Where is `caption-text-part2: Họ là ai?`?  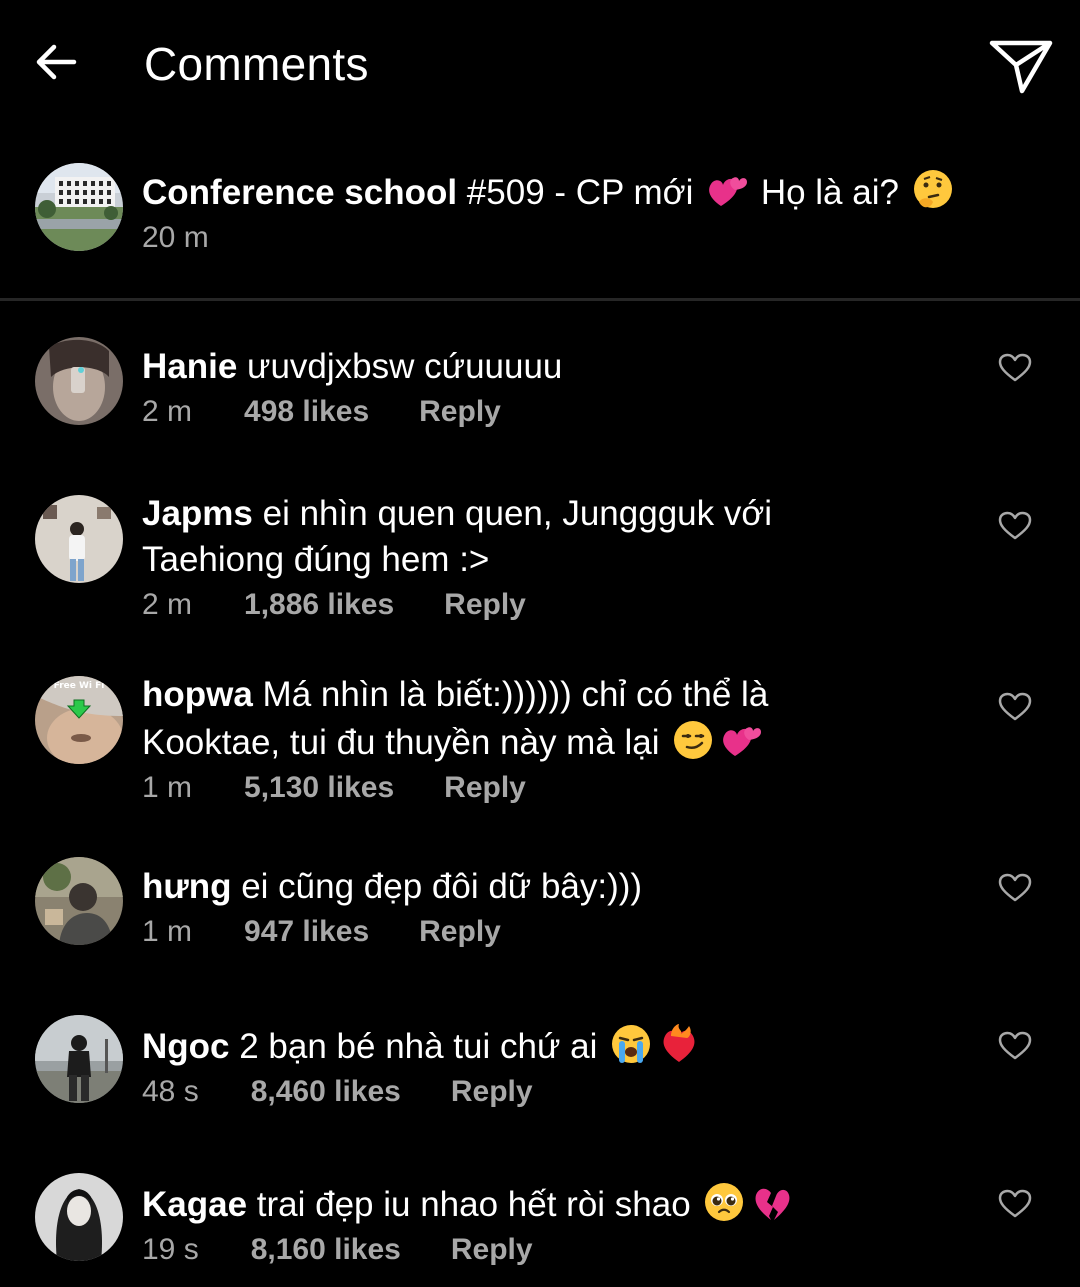 caption-text-part2: Họ là ai? is located at coordinates (830, 192).